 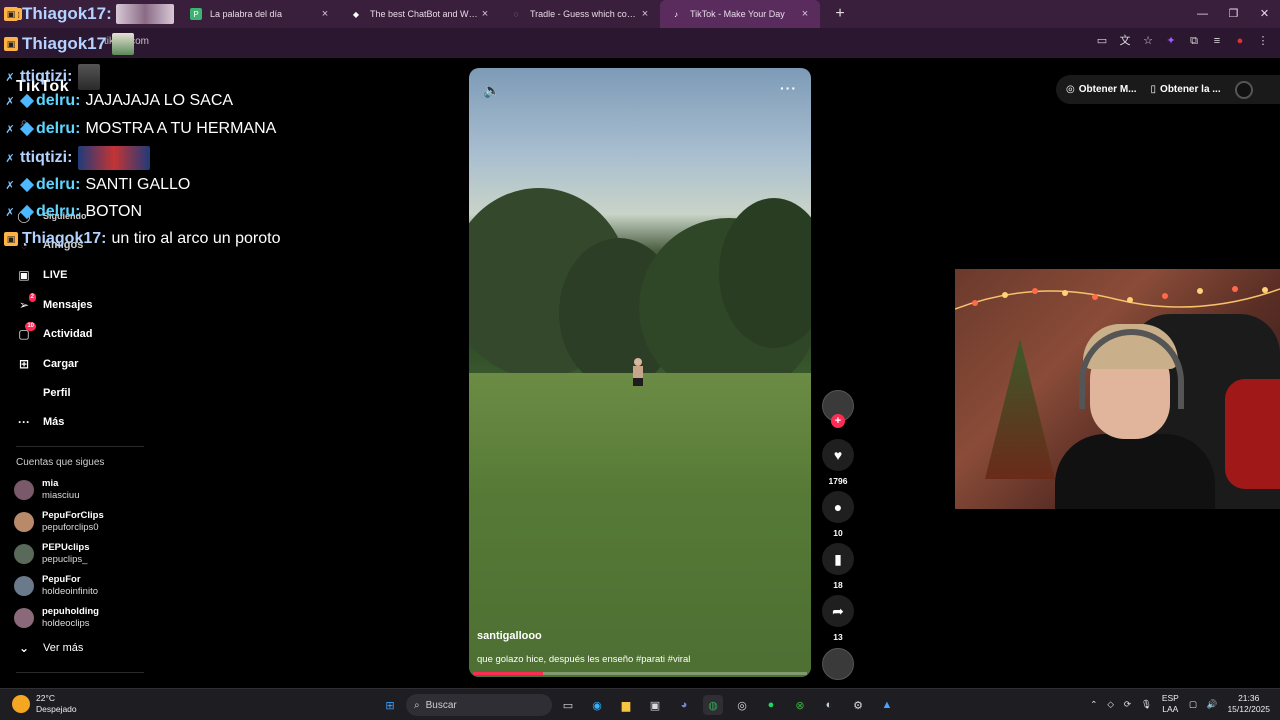 What do you see at coordinates (858, 705) in the screenshot?
I see `settings-icon: ⚙` at bounding box center [858, 705].